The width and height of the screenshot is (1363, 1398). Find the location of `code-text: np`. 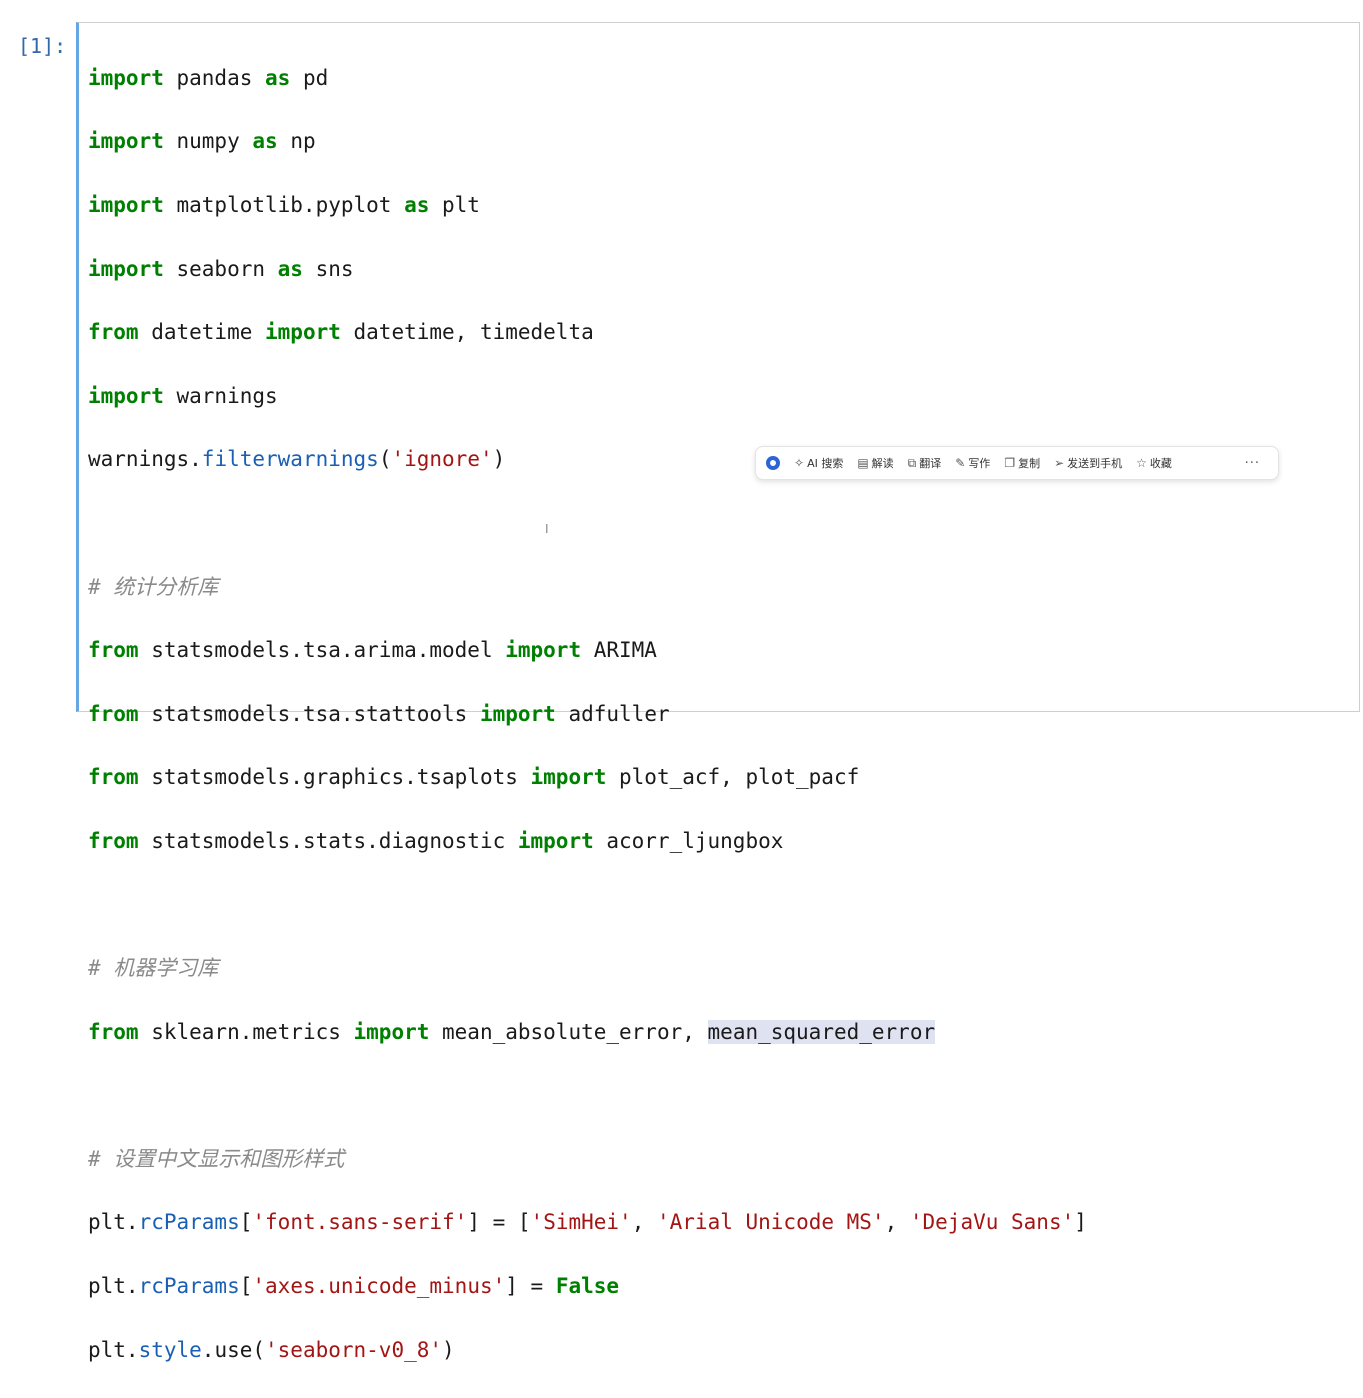

code-text: np is located at coordinates (296, 141).